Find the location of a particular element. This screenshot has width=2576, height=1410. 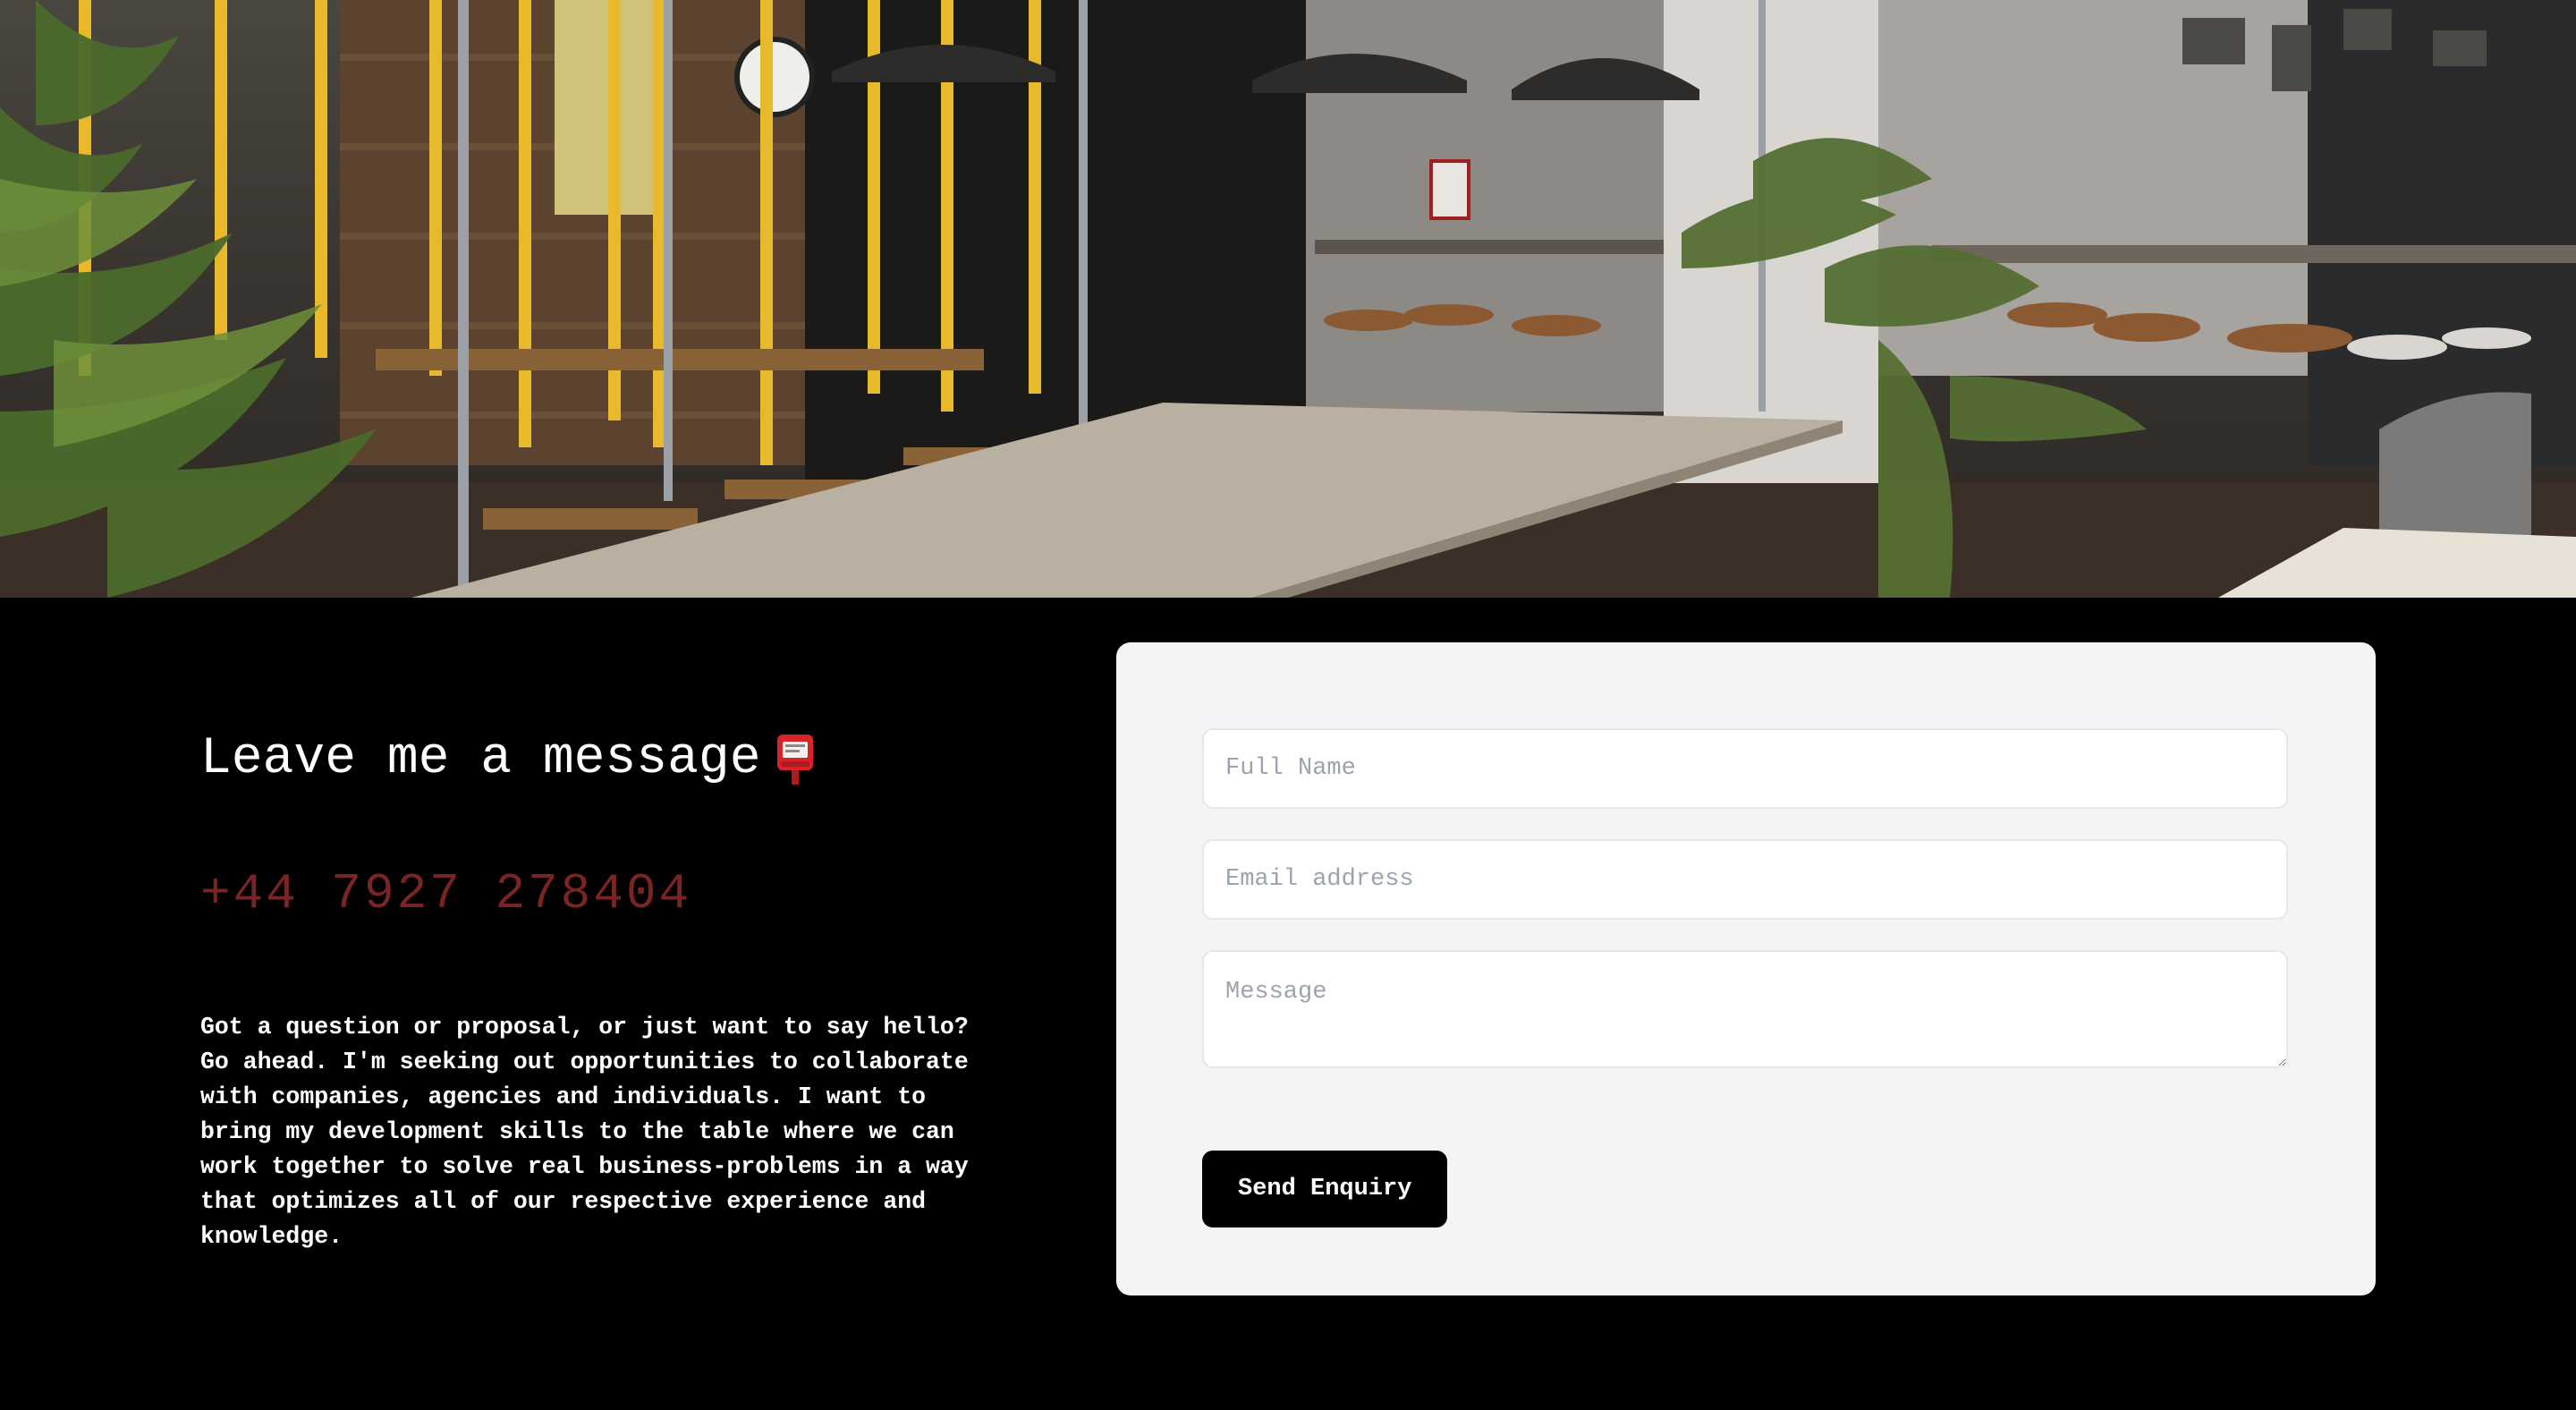

contact-heading-text: Leave me a message is located at coordinates (480, 759).